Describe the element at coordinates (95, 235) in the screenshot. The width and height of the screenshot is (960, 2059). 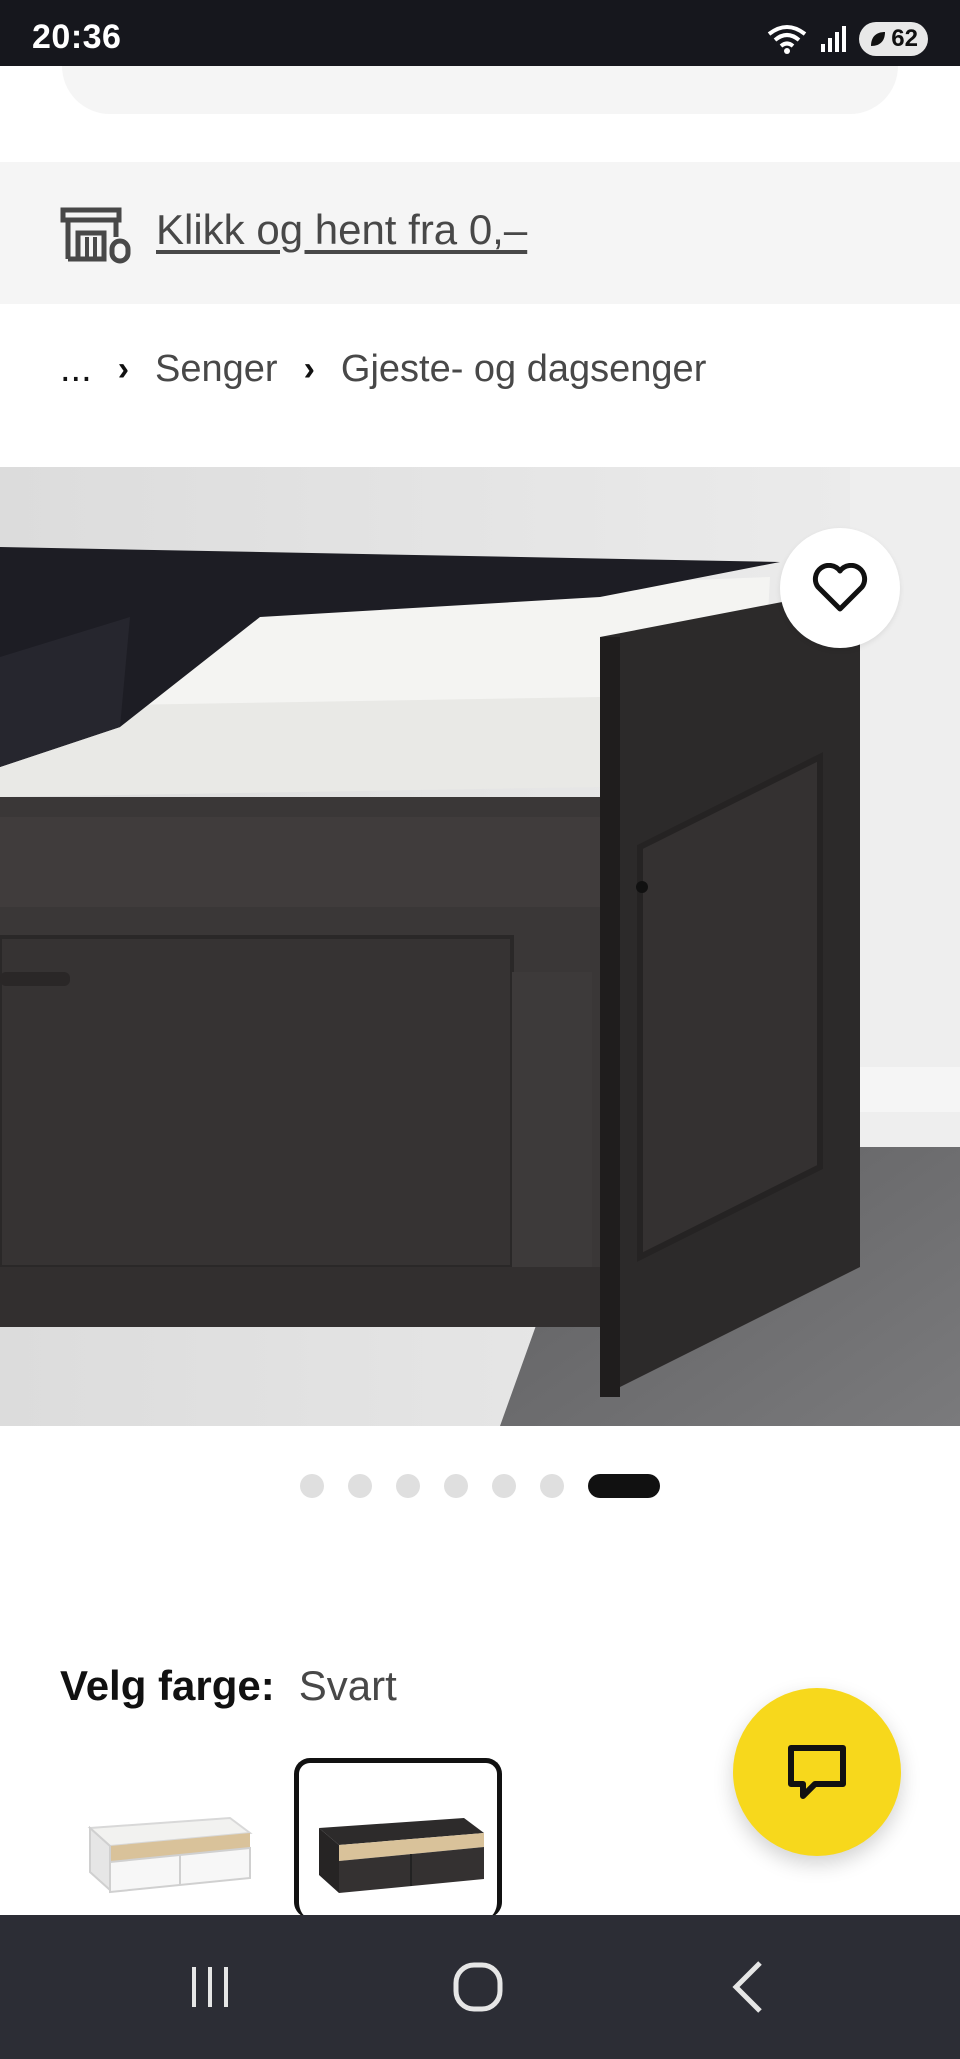
I see `store-icon` at that location.